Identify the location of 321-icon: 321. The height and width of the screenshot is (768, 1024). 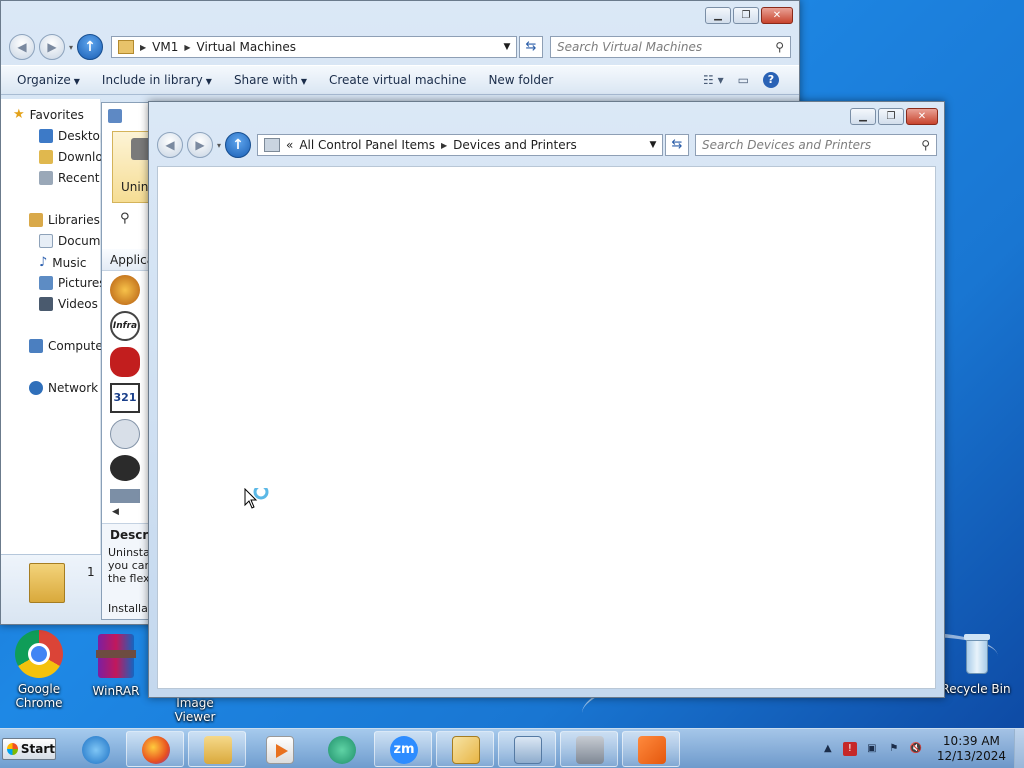
(125, 398).